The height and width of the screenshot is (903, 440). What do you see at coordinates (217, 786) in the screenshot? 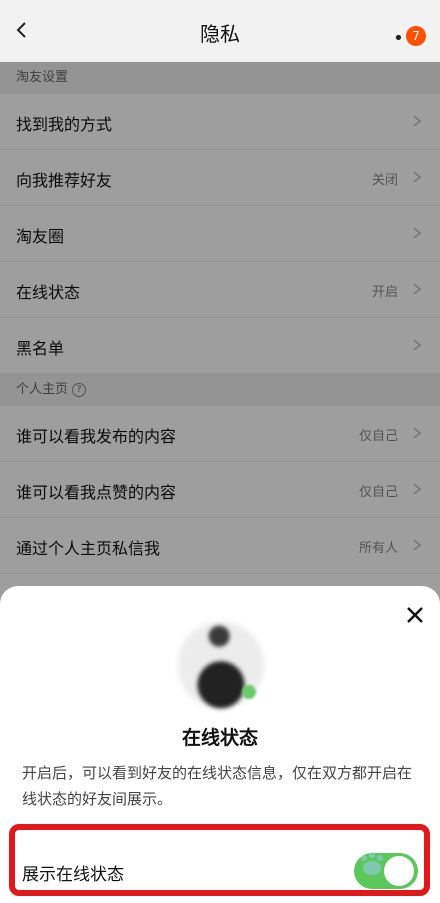
I see `sheet-description: 开启后，可以看到好友的在线状态信息，仅在双方都开启在线状态的好友间展示。` at bounding box center [217, 786].